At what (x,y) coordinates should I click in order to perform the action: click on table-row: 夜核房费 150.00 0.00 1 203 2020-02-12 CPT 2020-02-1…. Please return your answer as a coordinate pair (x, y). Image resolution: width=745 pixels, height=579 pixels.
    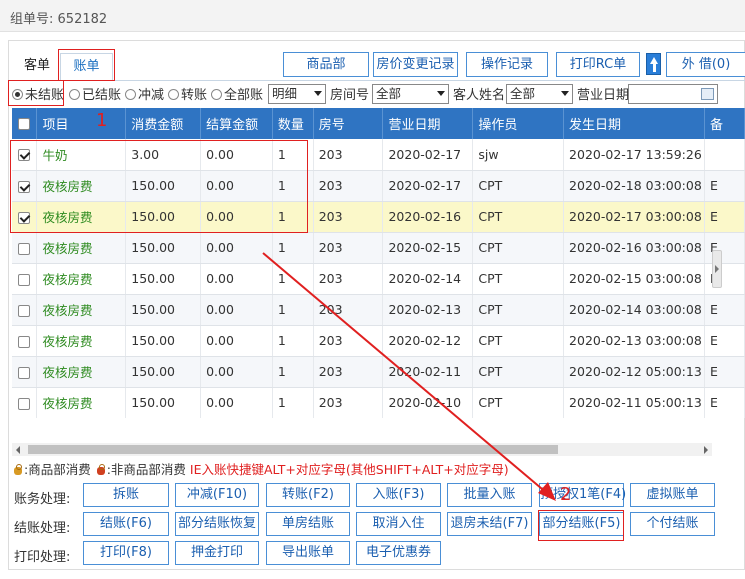
    Looking at the image, I should click on (378, 341).